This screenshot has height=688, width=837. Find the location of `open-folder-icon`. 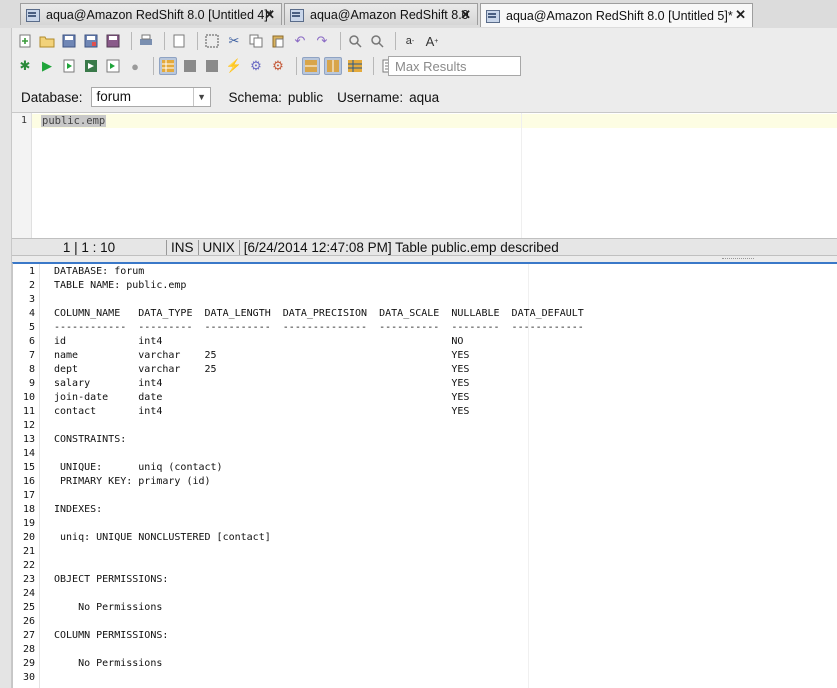

open-folder-icon is located at coordinates (47, 41).